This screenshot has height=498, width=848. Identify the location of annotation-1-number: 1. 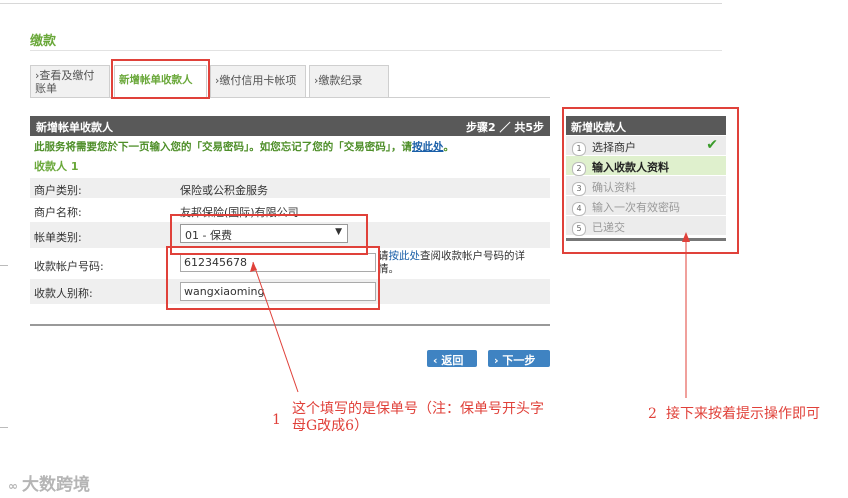
(276, 420).